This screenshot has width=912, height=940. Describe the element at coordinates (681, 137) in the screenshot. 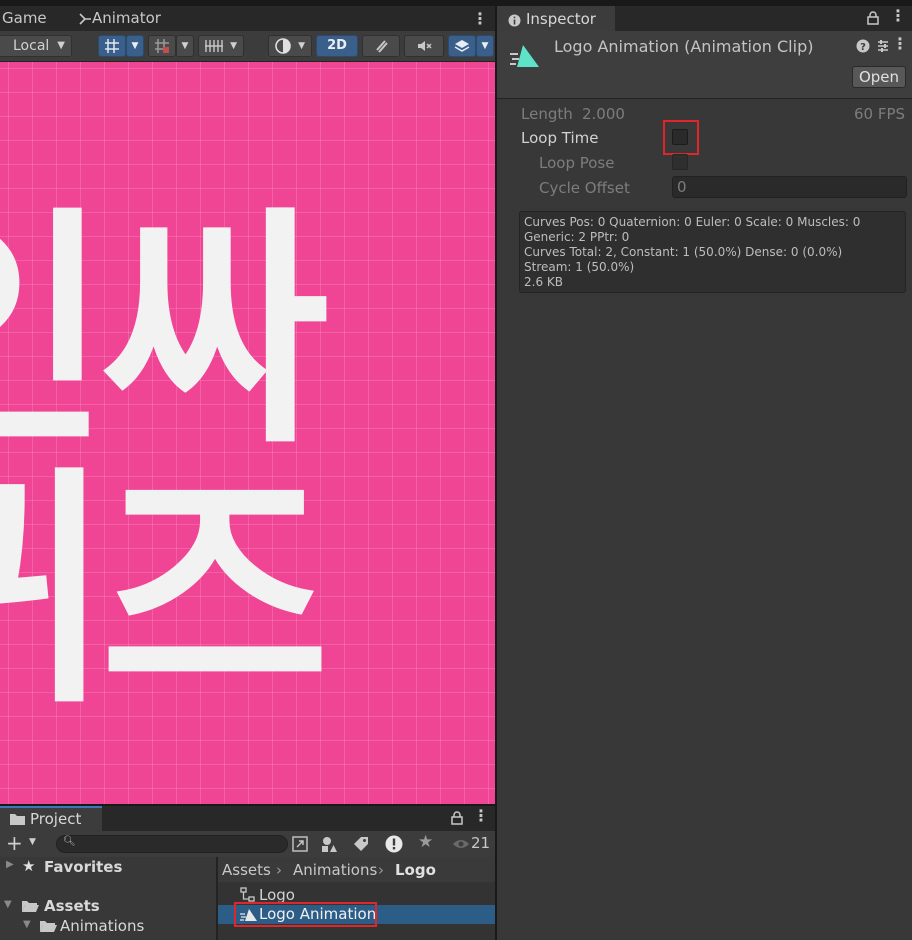

I see `loop-time-highlight` at that location.